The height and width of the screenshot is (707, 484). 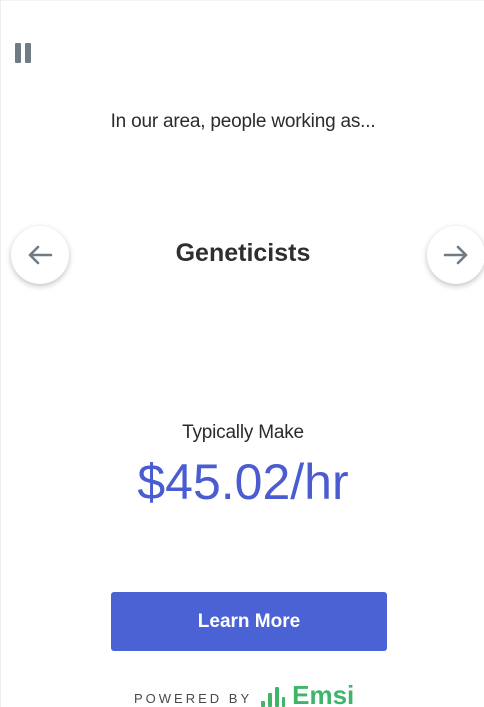 What do you see at coordinates (243, 432) in the screenshot?
I see `typically-make-label: Typically Make` at bounding box center [243, 432].